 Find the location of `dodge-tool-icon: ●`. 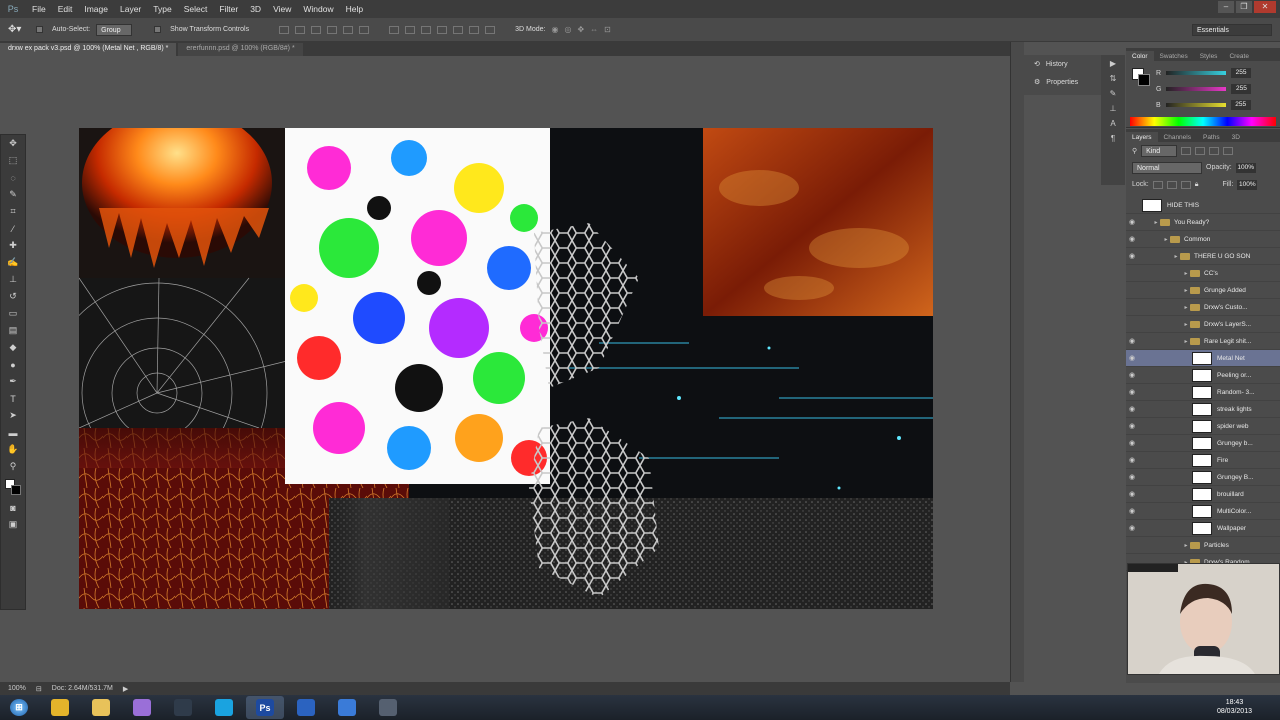

dodge-tool-icon: ● is located at coordinates (13, 364).